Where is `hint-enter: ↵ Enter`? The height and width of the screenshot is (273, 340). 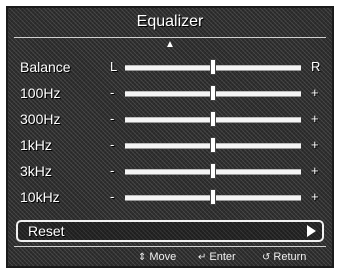
hint-enter: ↵ Enter is located at coordinates (217, 257).